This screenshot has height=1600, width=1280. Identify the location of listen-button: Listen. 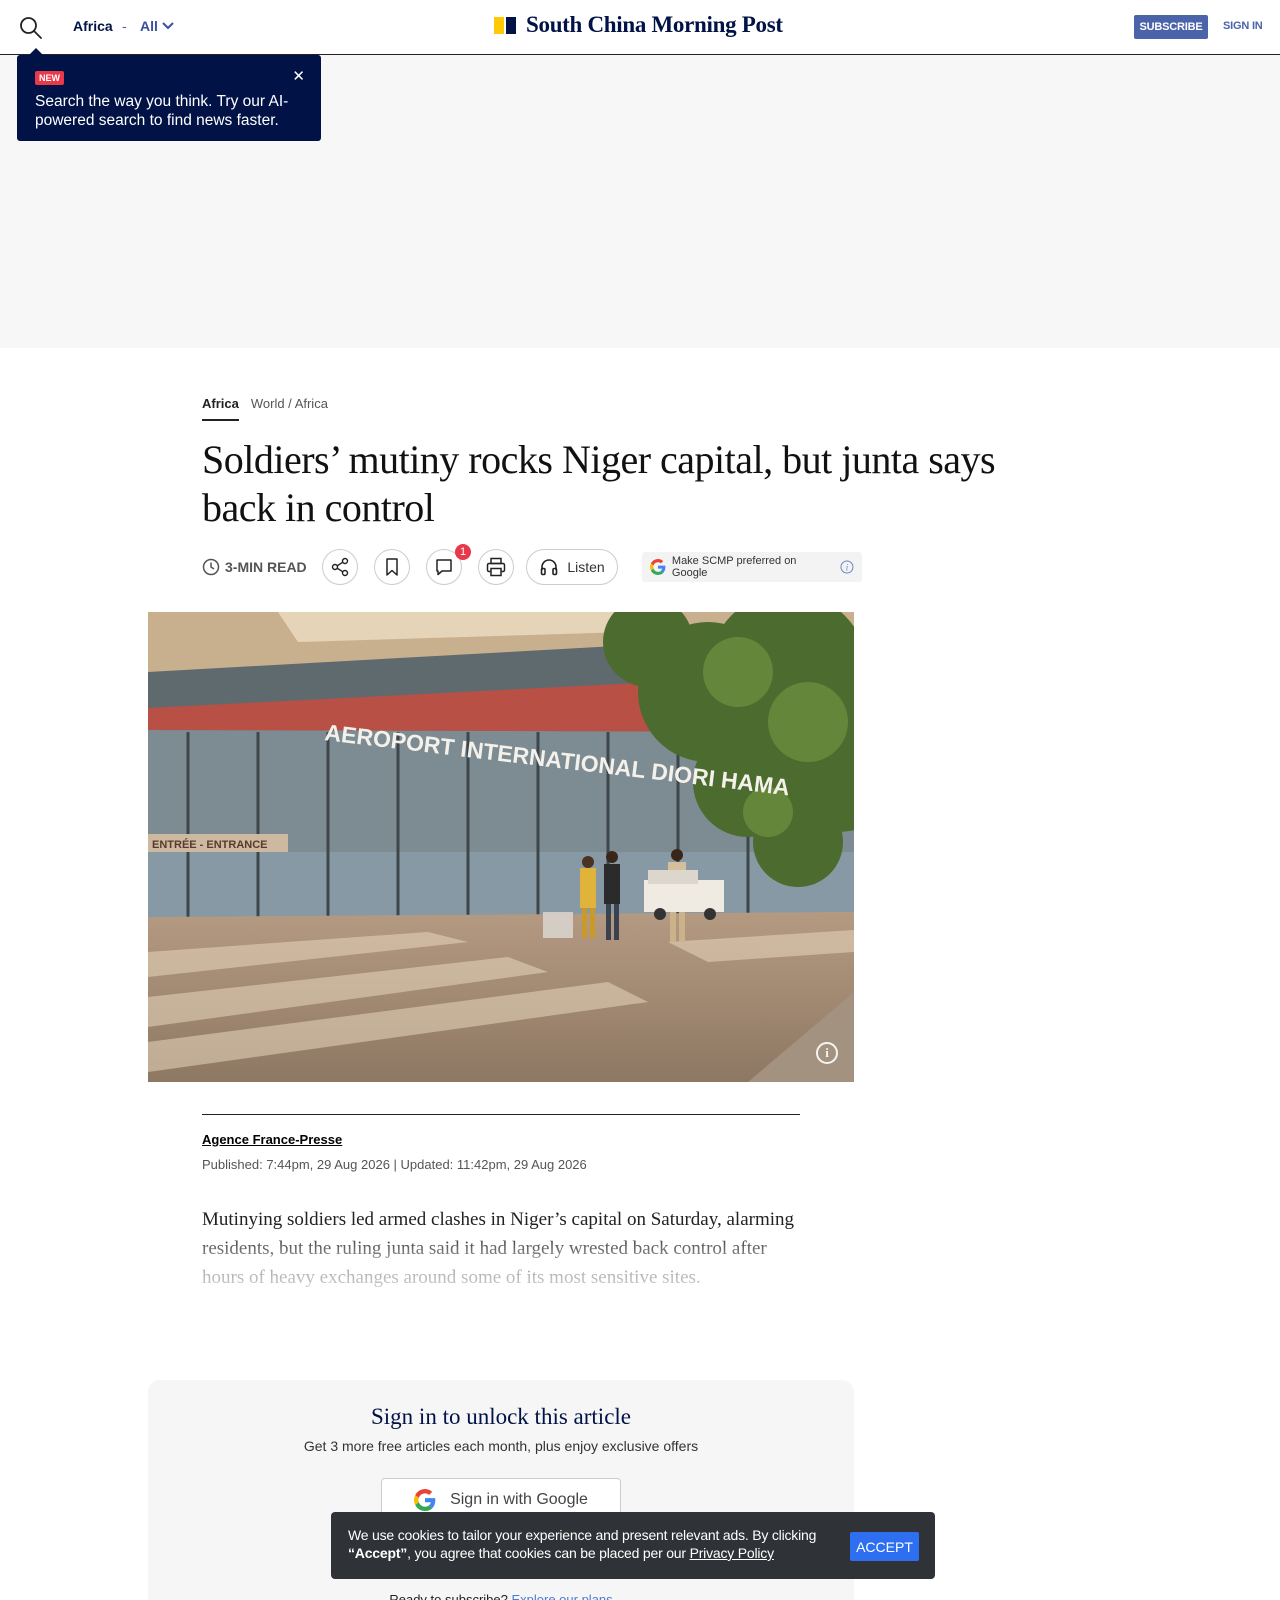
(572, 567).